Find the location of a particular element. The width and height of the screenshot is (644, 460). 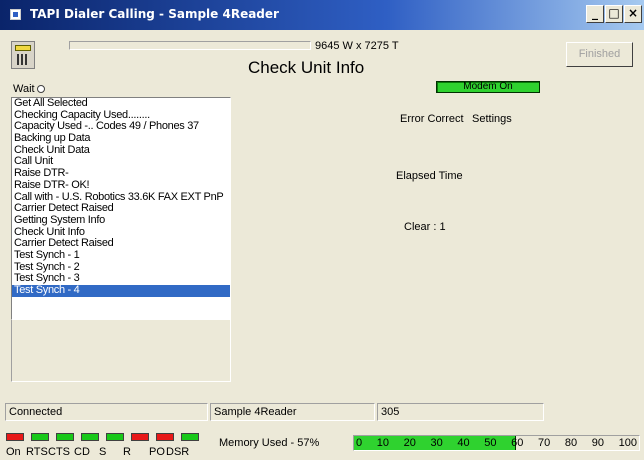

memory-used-label: Memory Used - 57% is located at coordinates (269, 443).